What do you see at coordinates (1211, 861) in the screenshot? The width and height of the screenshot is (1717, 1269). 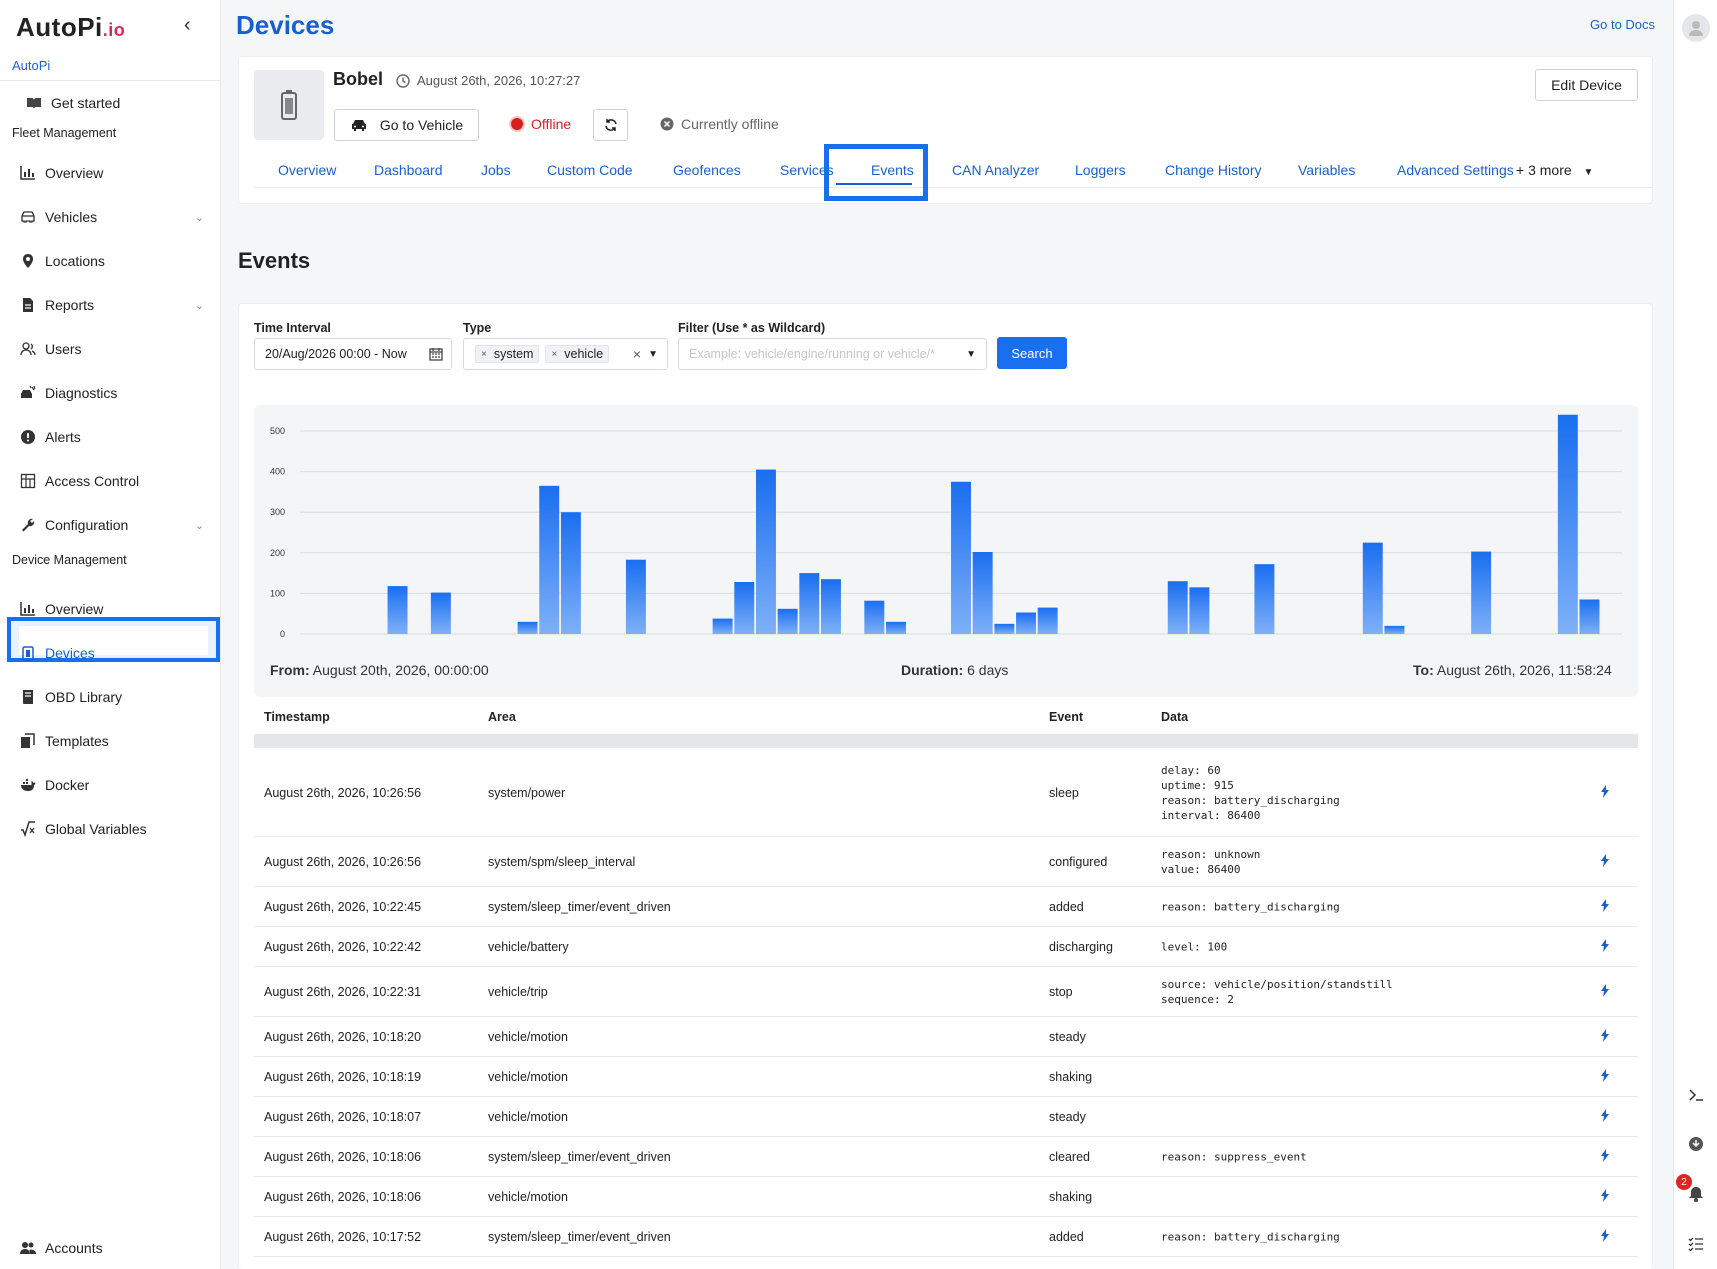 I see `cell-data: reason: unknown value: 86400` at bounding box center [1211, 861].